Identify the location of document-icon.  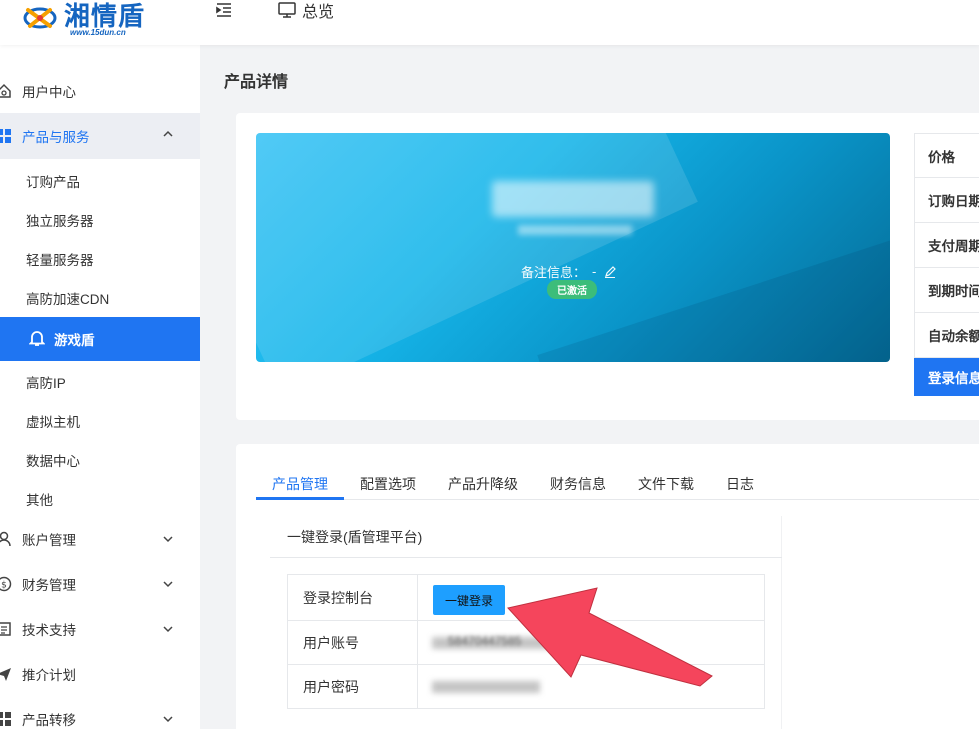
(5, 629).